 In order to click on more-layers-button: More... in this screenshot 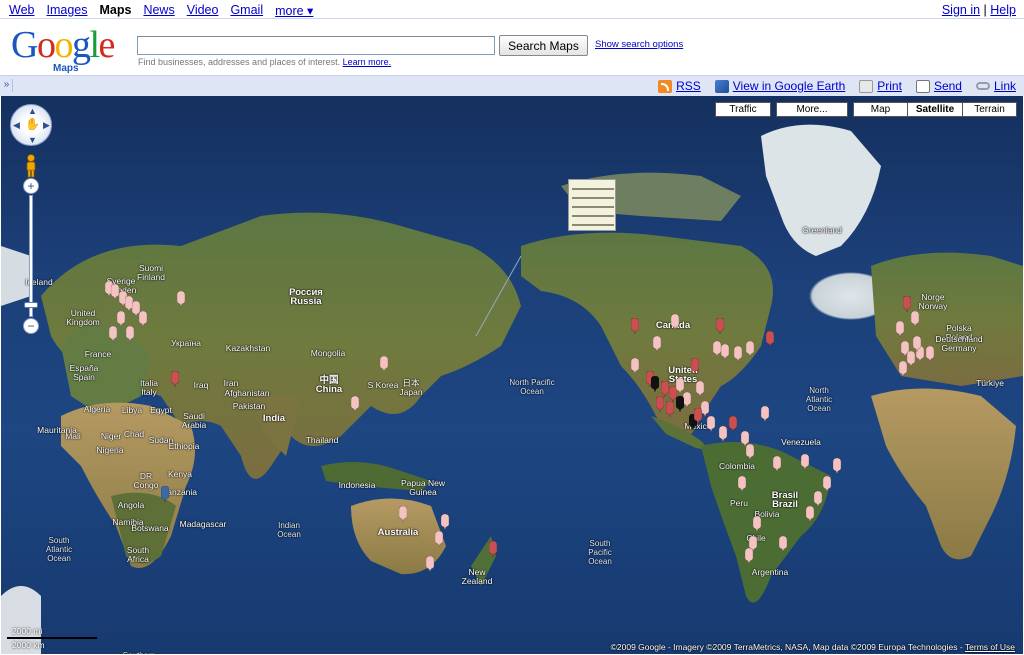, I will do `click(812, 109)`.